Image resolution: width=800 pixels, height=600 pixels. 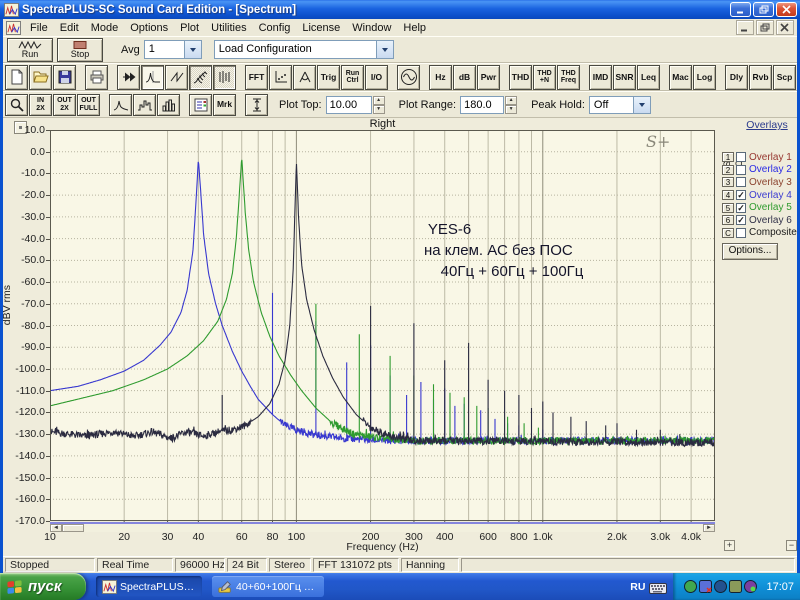 I want to click on power-button: Pwr, so click(x=488, y=77).